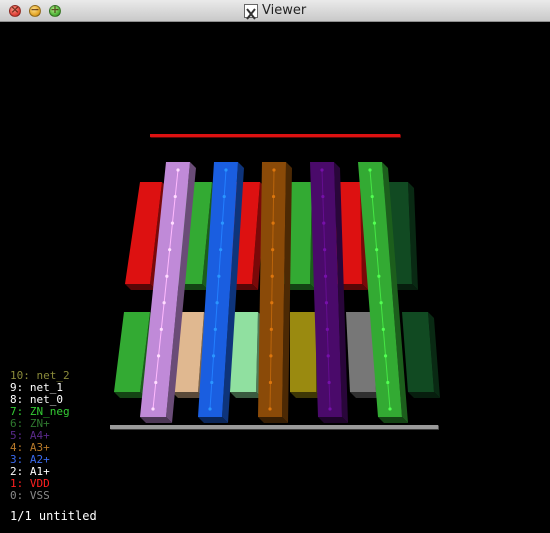 The image size is (550, 533). I want to click on close-button: ×, so click(15, 10).